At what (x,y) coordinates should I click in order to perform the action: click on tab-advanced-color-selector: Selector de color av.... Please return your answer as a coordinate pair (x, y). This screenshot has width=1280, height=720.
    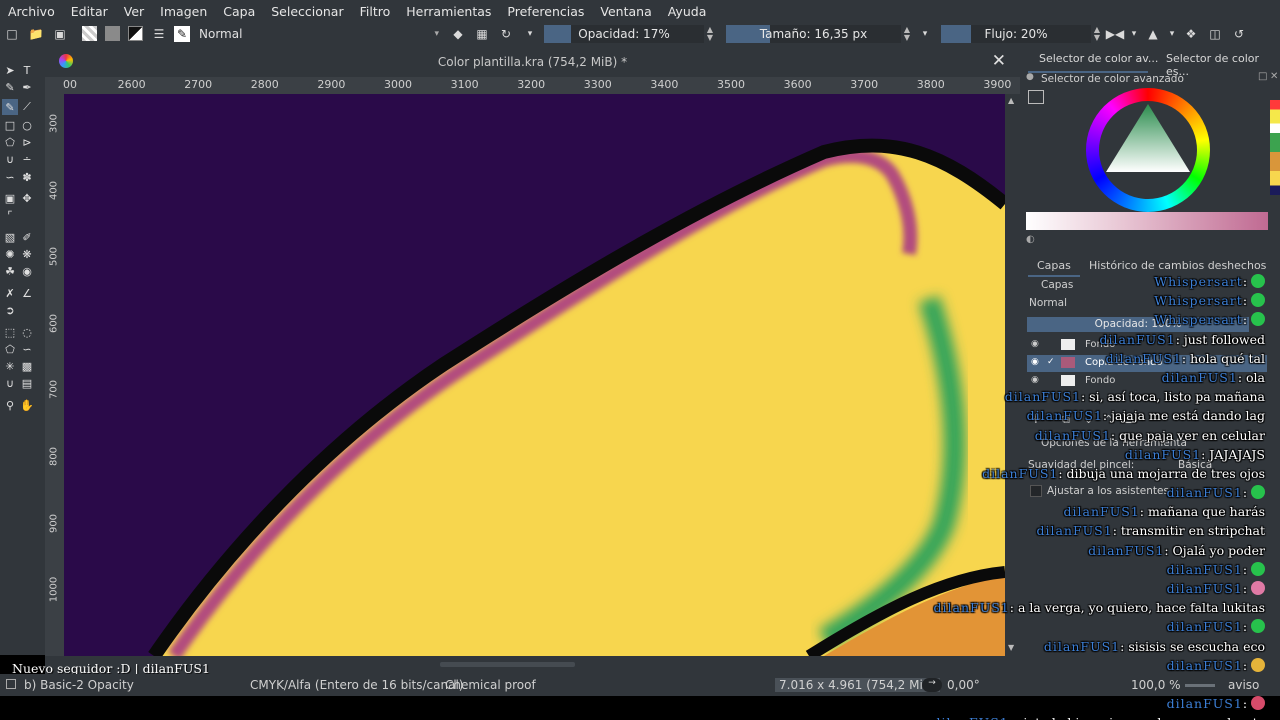
    Looking at the image, I should click on (1098, 58).